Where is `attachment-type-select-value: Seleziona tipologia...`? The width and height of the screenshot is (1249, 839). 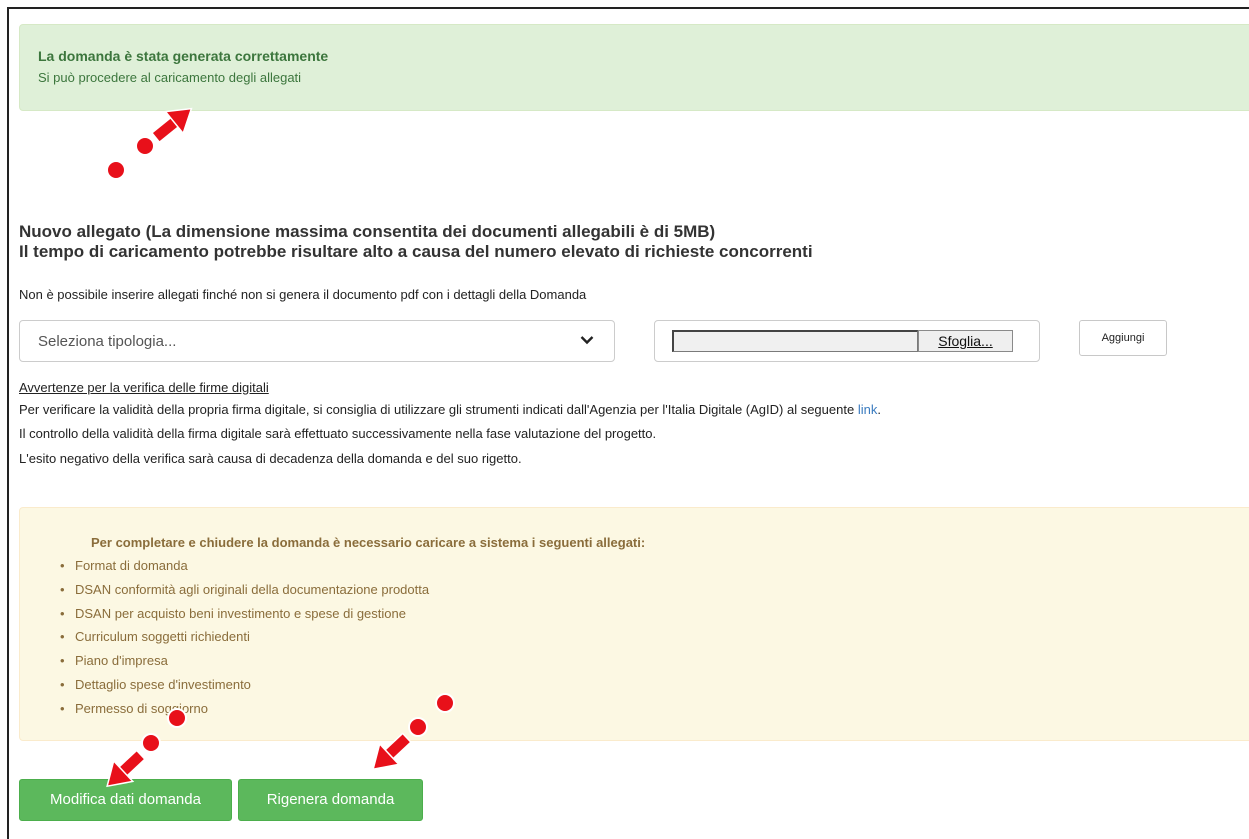
attachment-type-select-value: Seleziona tipologia... is located at coordinates (107, 341).